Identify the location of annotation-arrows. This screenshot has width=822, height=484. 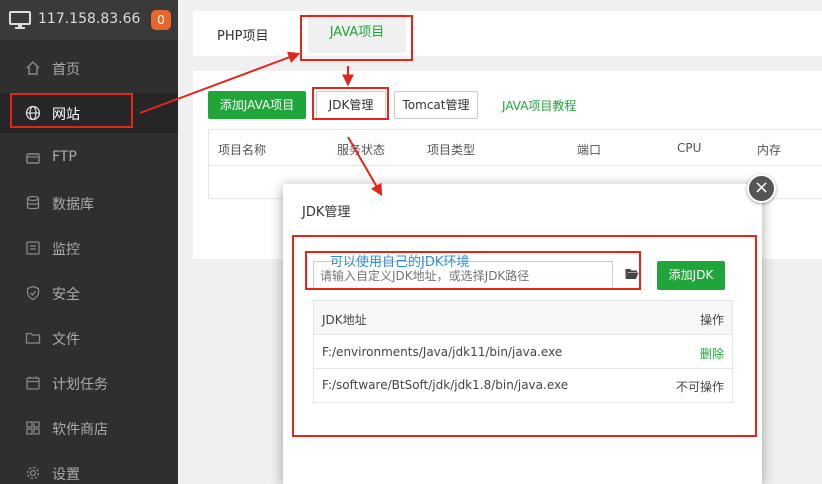
(261, 124).